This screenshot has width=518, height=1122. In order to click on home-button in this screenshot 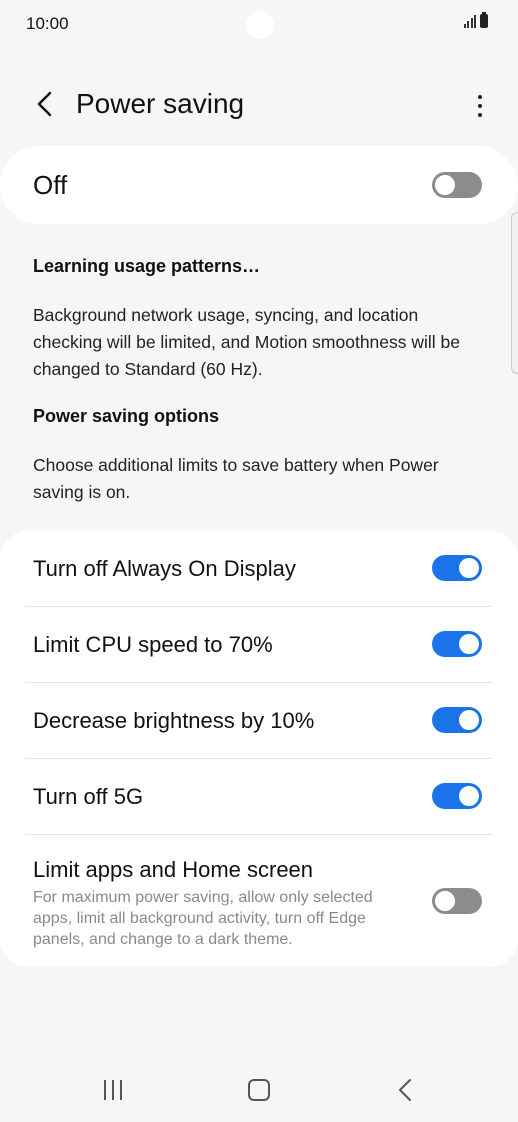, I will do `click(259, 1090)`.